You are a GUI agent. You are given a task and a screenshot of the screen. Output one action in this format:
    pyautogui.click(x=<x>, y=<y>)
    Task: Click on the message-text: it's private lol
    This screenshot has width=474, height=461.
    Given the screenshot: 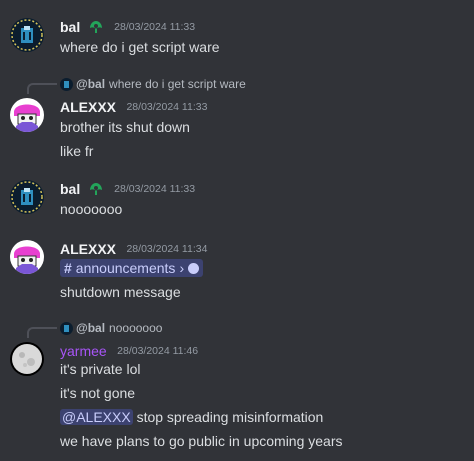 What is the action you would take?
    pyautogui.click(x=100, y=369)
    